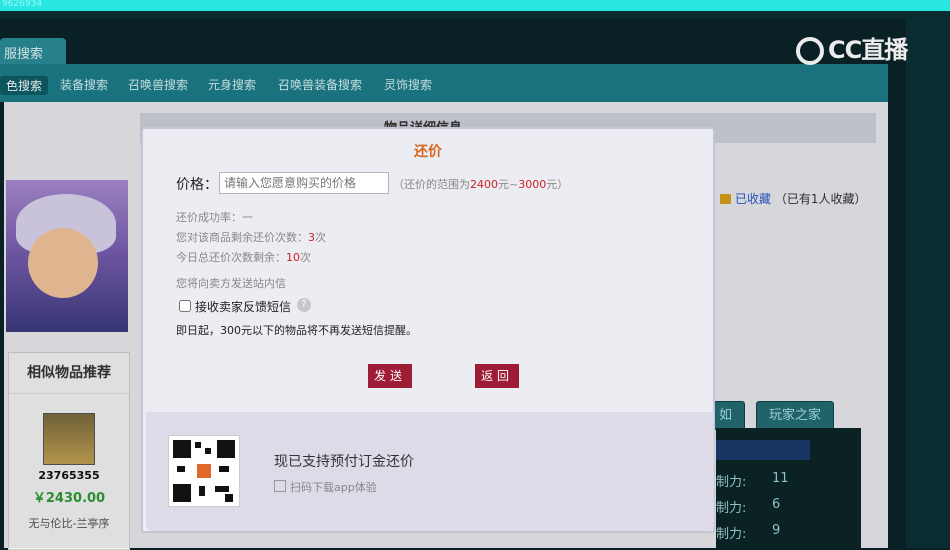  What do you see at coordinates (497, 376) in the screenshot?
I see `back-button: 返回` at bounding box center [497, 376].